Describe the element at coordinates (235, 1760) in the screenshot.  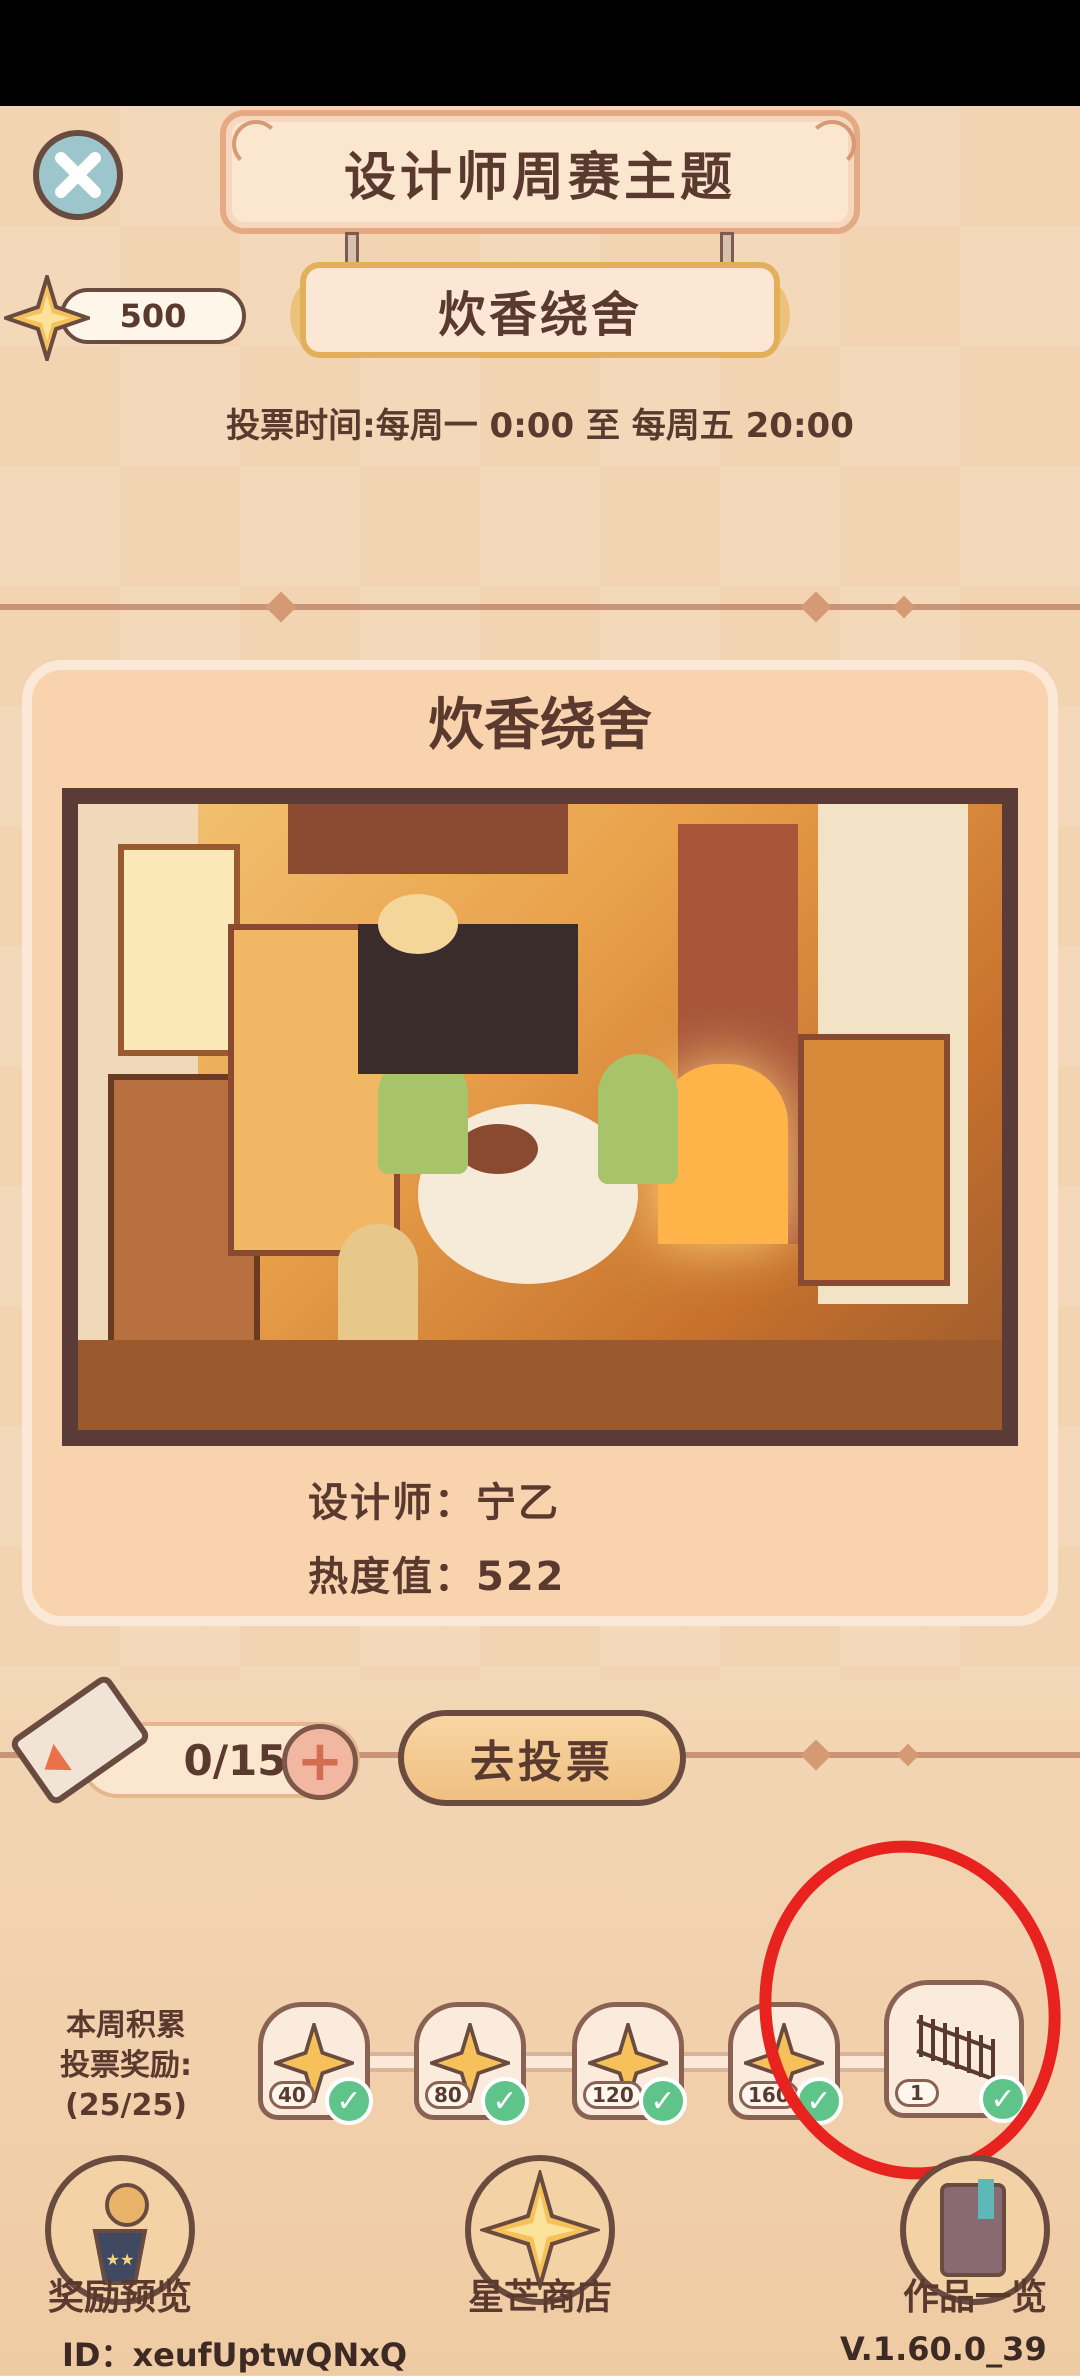
I see `ticket-count: 0/15` at that location.